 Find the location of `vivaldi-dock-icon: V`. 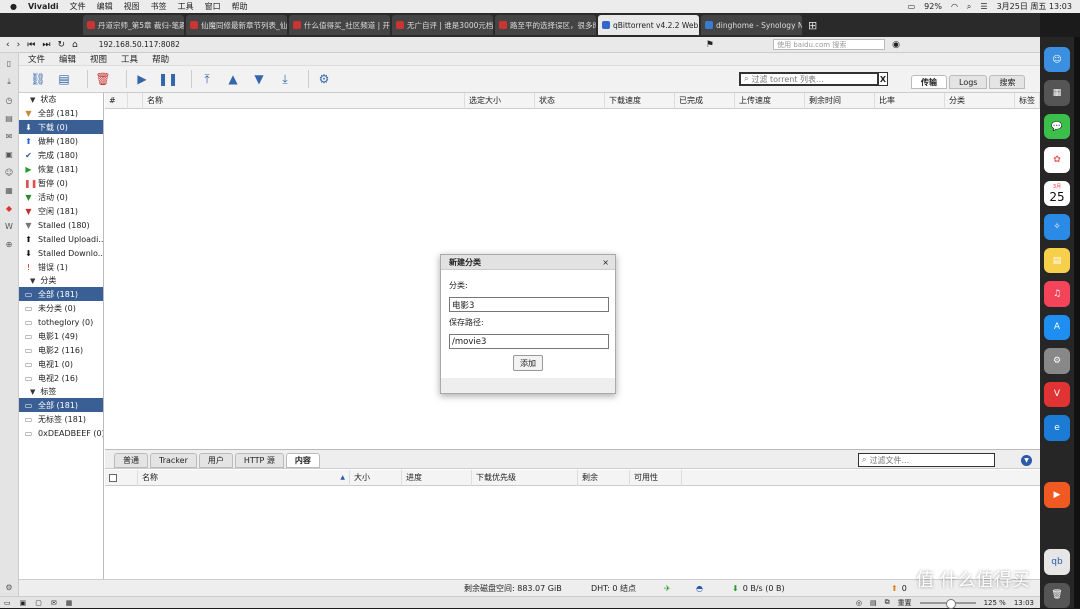

vivaldi-dock-icon: V is located at coordinates (1057, 394).